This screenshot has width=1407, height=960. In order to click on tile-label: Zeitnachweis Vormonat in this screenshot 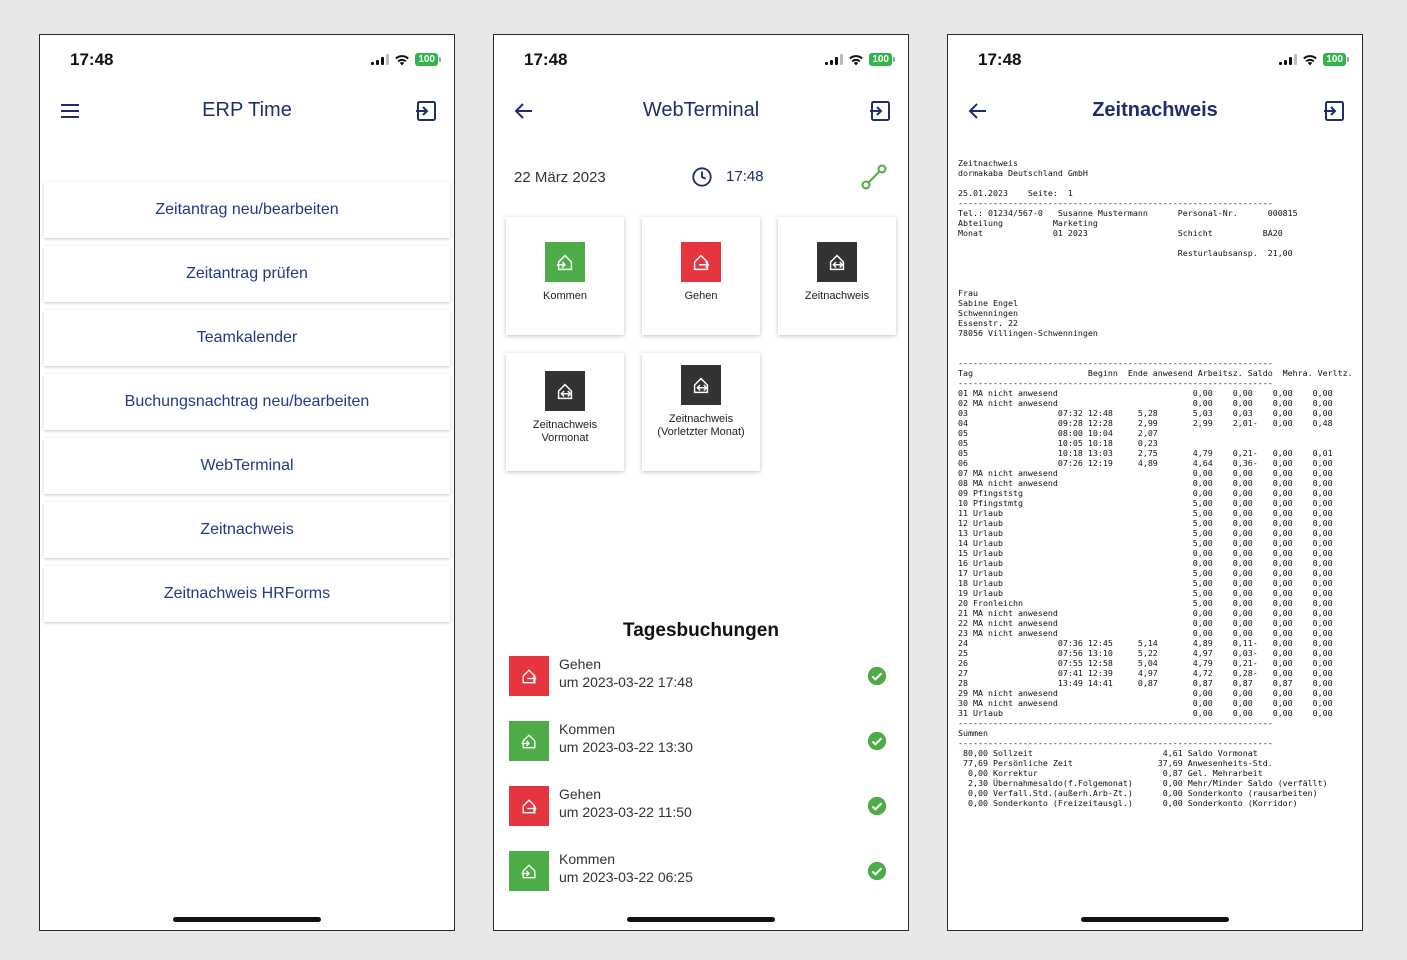, I will do `click(565, 431)`.